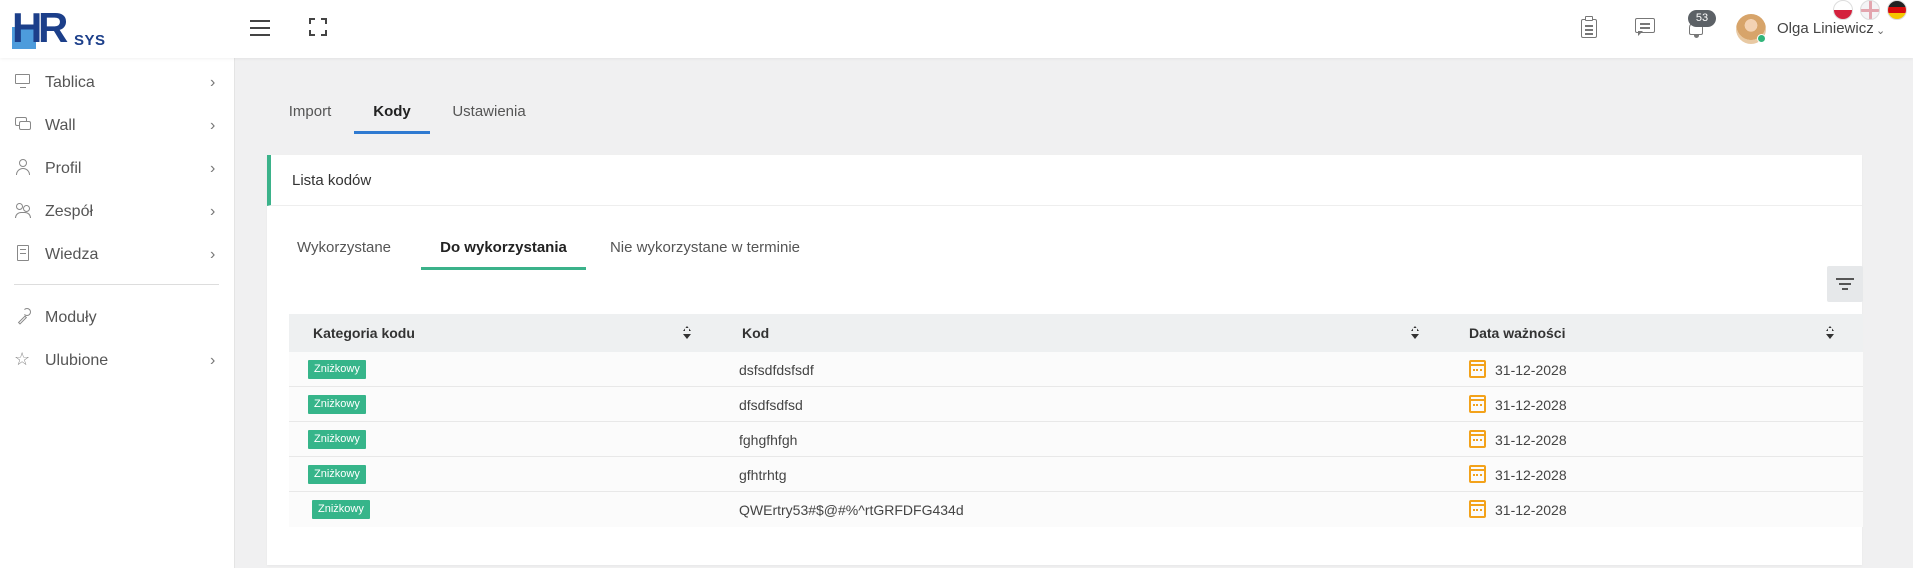  I want to click on menu-toggle-icon, so click(260, 28).